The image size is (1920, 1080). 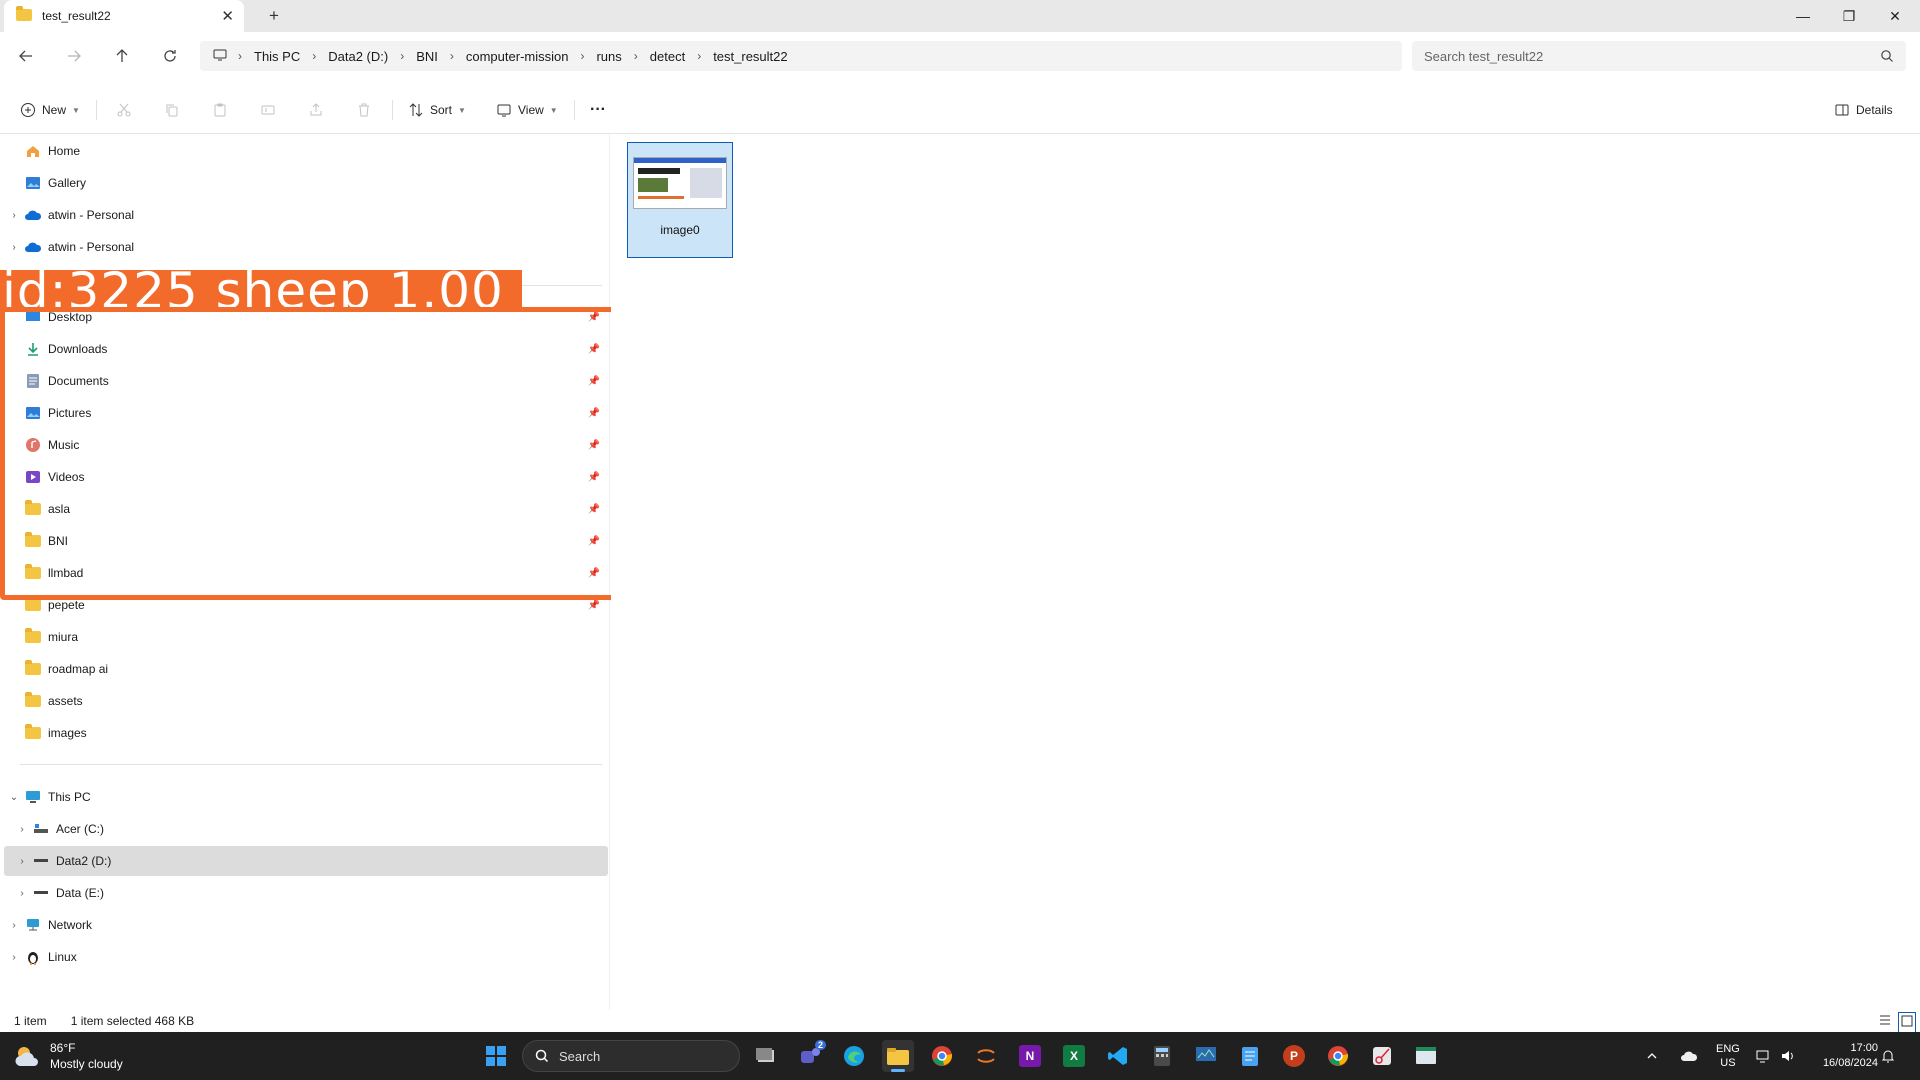 I want to click on crumb-test-result22: test_result22, so click(x=750, y=56).